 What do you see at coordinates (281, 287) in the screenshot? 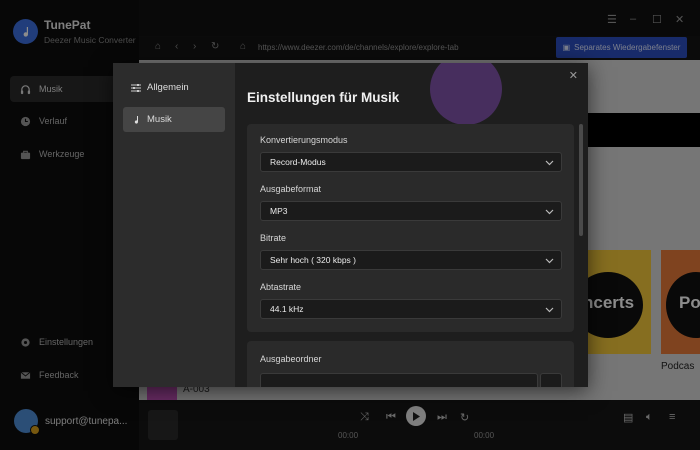
I see `field-label: Abtastrate` at bounding box center [281, 287].